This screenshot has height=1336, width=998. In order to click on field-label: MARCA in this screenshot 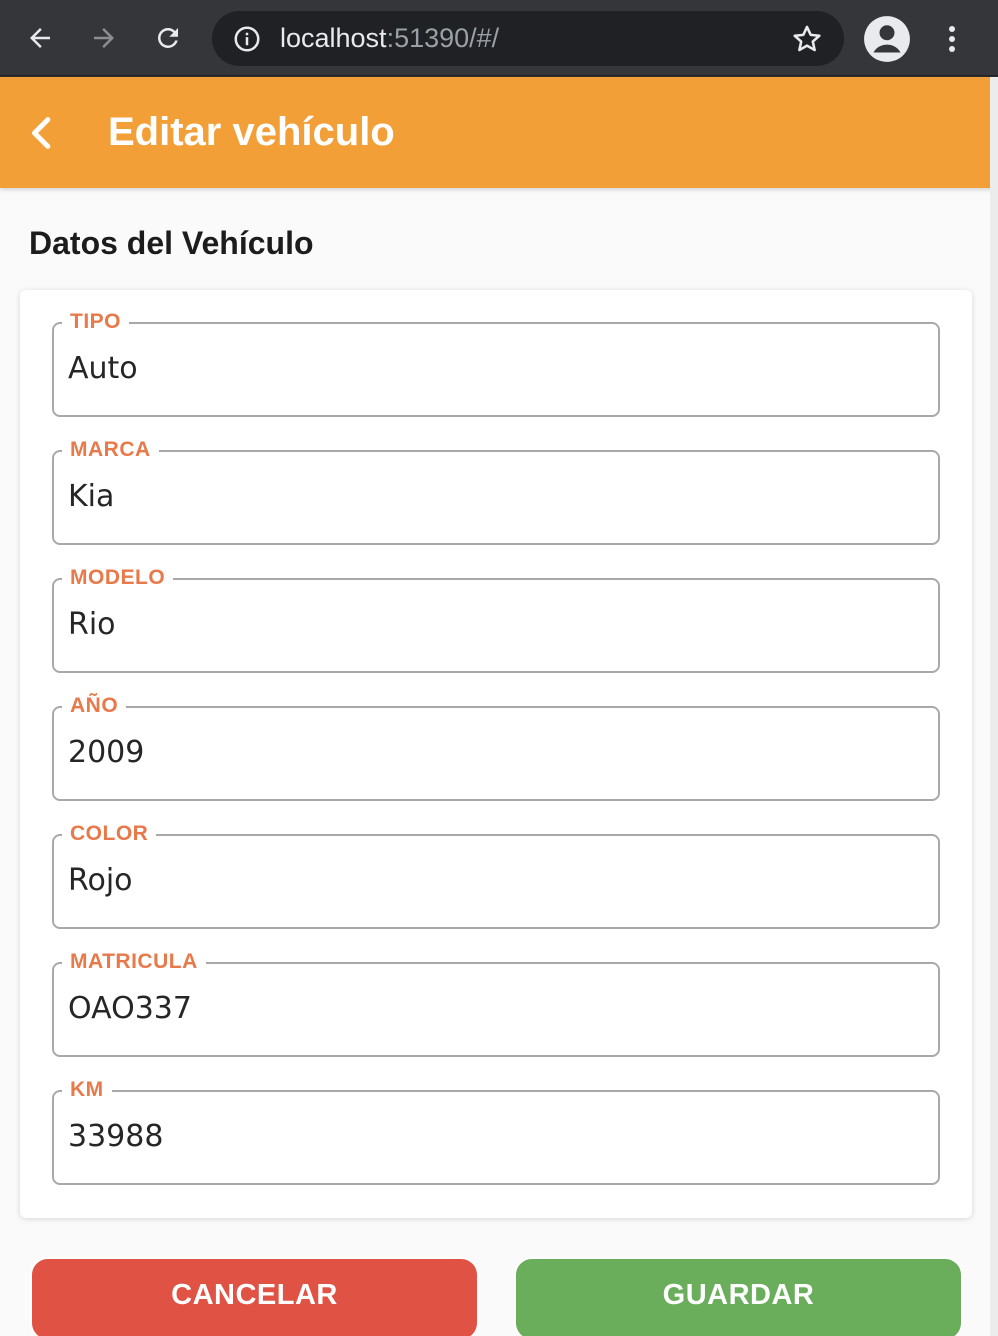, I will do `click(110, 450)`.